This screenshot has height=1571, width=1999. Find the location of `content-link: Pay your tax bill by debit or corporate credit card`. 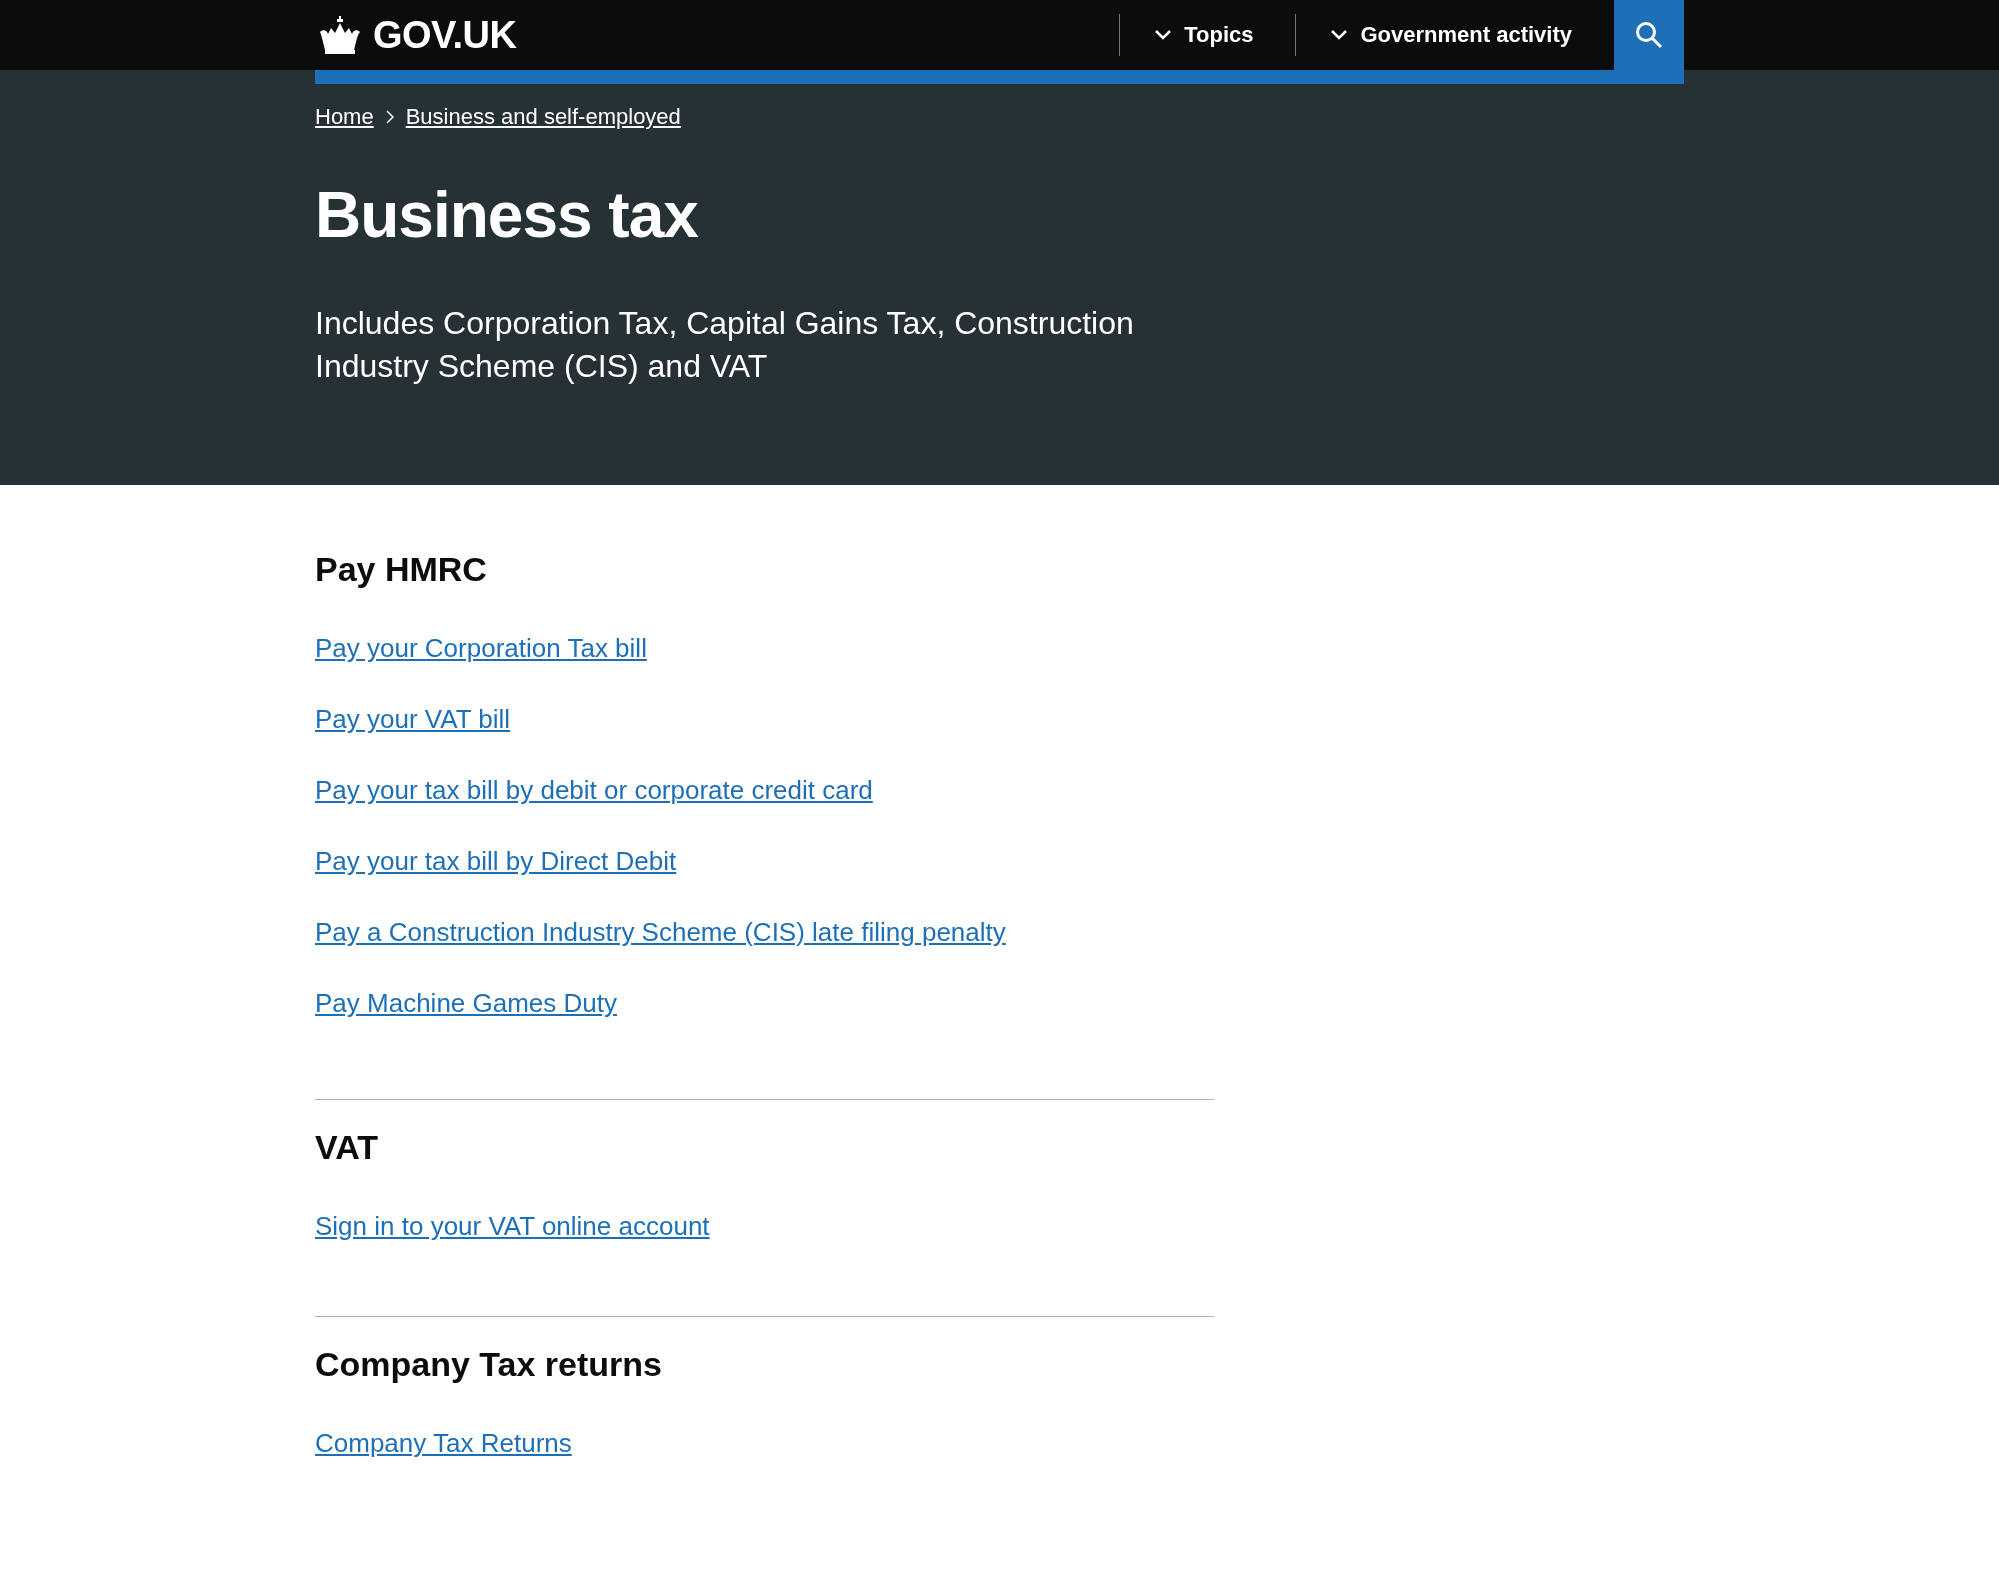

content-link: Pay your tax bill by debit or corporate credit card is located at coordinates (594, 790).